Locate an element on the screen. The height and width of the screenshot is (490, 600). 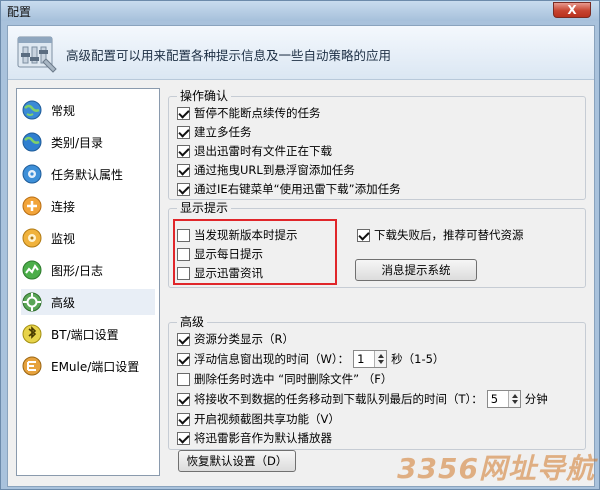
check-row: 显示每日提示 is located at coordinates (220, 254).